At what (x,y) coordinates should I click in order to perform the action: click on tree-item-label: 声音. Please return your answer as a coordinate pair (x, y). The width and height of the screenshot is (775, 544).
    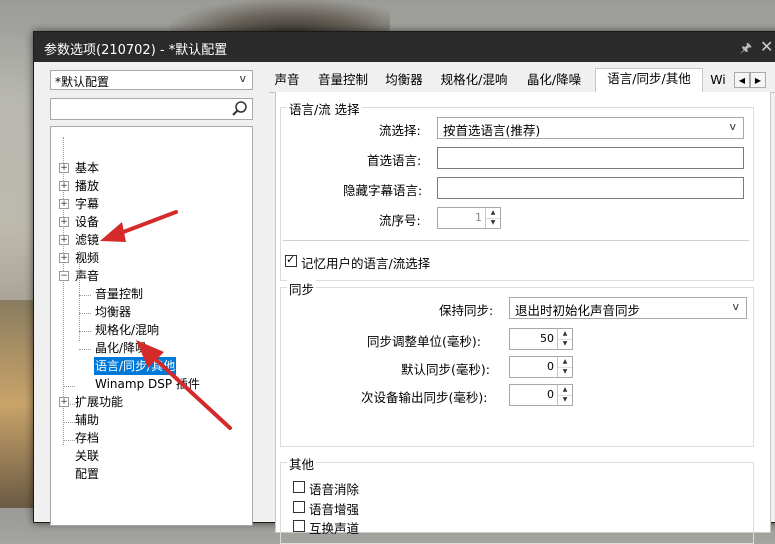
    Looking at the image, I should click on (87, 276).